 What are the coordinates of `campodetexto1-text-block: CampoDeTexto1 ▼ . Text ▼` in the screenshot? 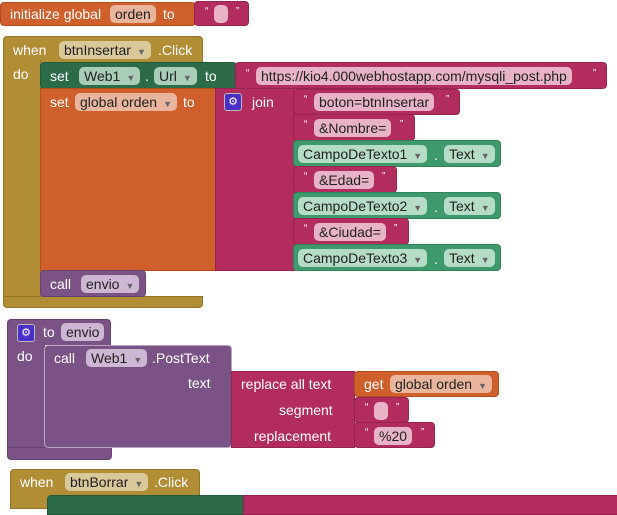 It's located at (397, 153).